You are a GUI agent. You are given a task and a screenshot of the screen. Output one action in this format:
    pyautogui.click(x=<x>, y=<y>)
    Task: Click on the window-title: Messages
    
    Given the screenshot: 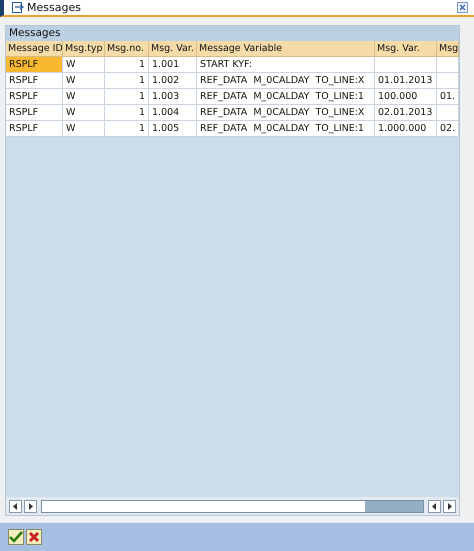 What is the action you would take?
    pyautogui.click(x=54, y=7)
    